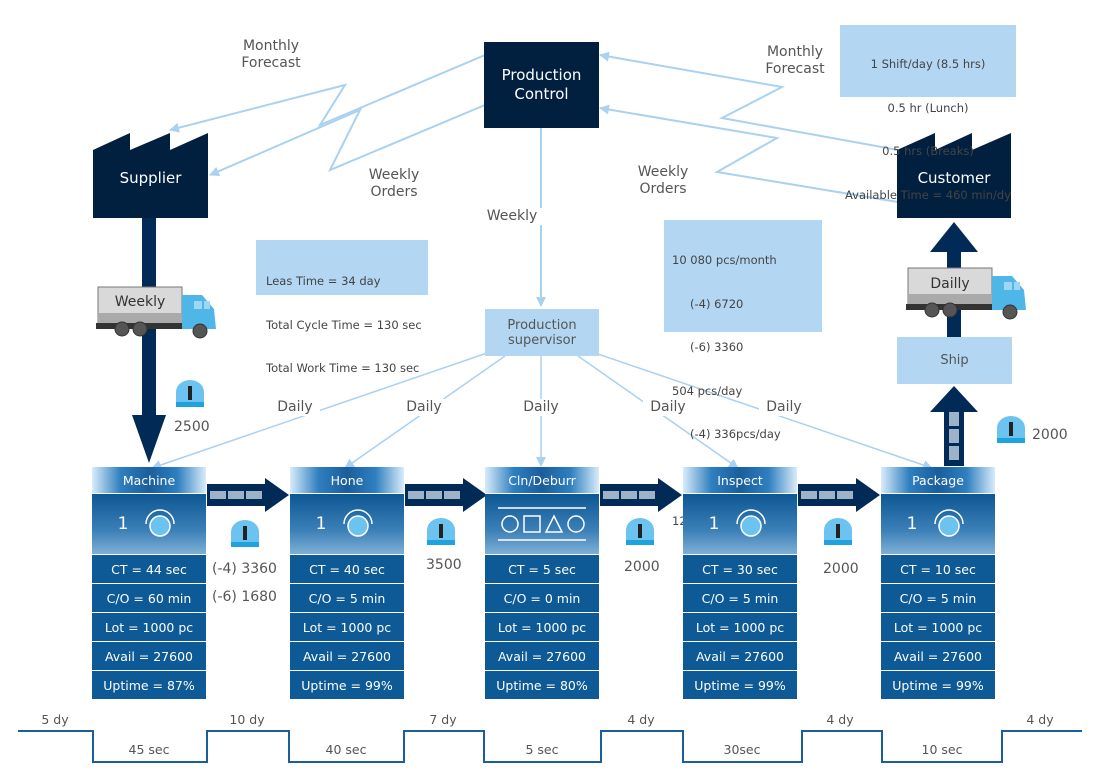 This screenshot has height=782, width=1100. I want to click on process-name: Inspect, so click(740, 480).